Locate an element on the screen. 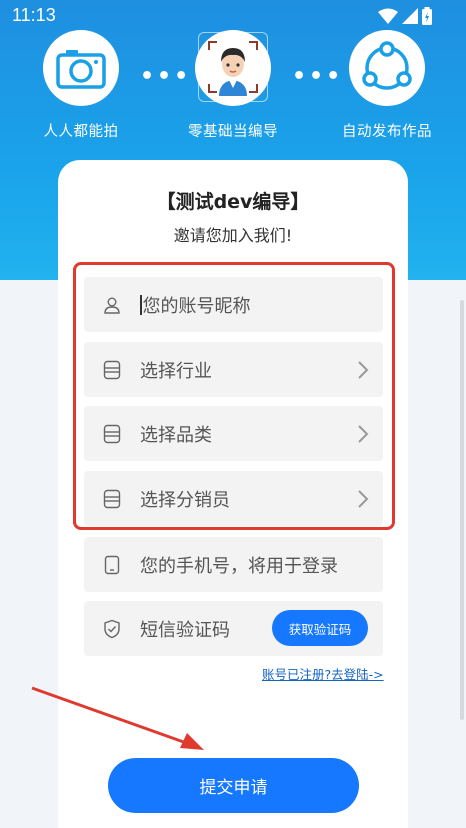 This screenshot has width=466, height=828. industry-label: 选择行业 is located at coordinates (176, 371).